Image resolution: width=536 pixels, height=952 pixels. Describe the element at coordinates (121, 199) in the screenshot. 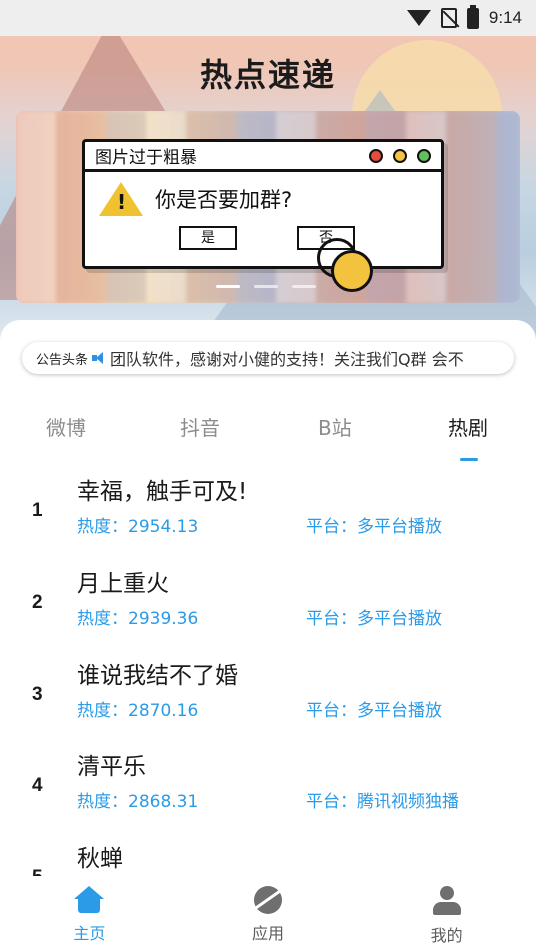

I see `warning-icon` at that location.